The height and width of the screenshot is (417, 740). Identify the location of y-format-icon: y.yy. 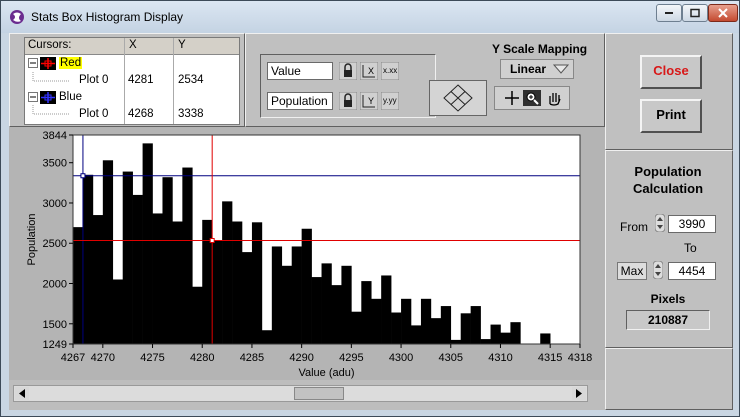
(390, 101).